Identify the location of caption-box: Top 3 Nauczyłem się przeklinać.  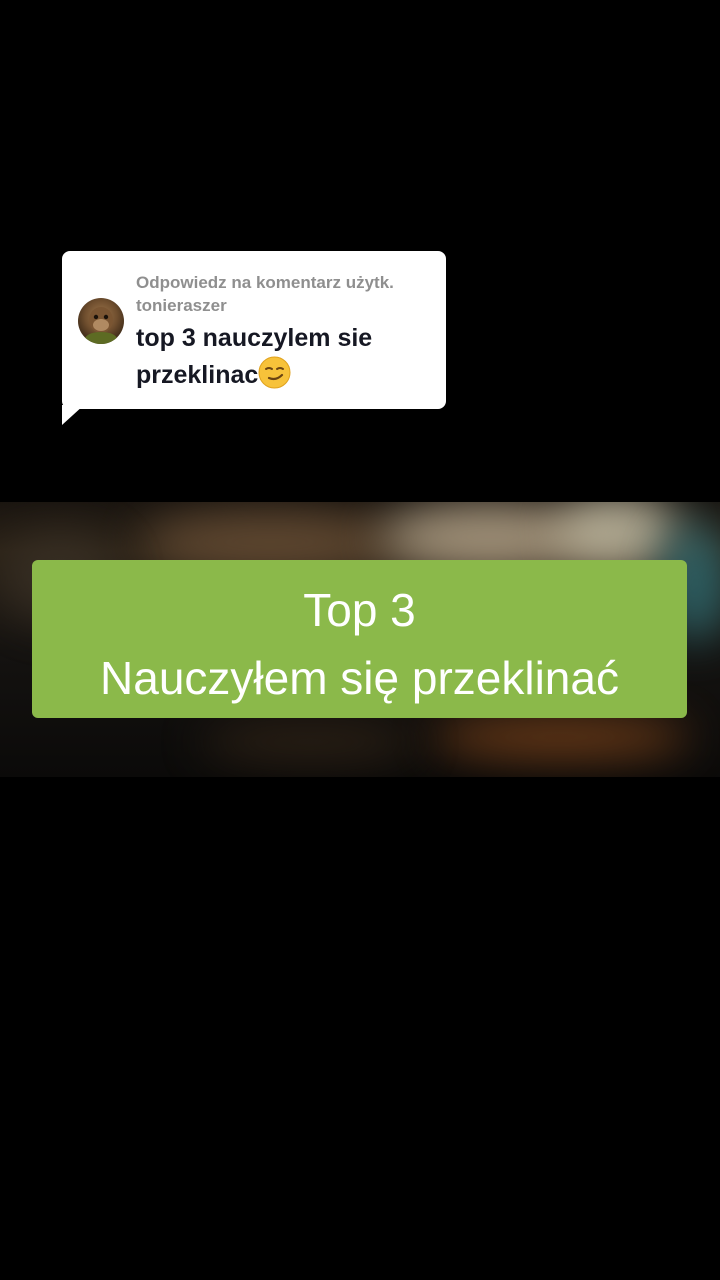
(359, 639).